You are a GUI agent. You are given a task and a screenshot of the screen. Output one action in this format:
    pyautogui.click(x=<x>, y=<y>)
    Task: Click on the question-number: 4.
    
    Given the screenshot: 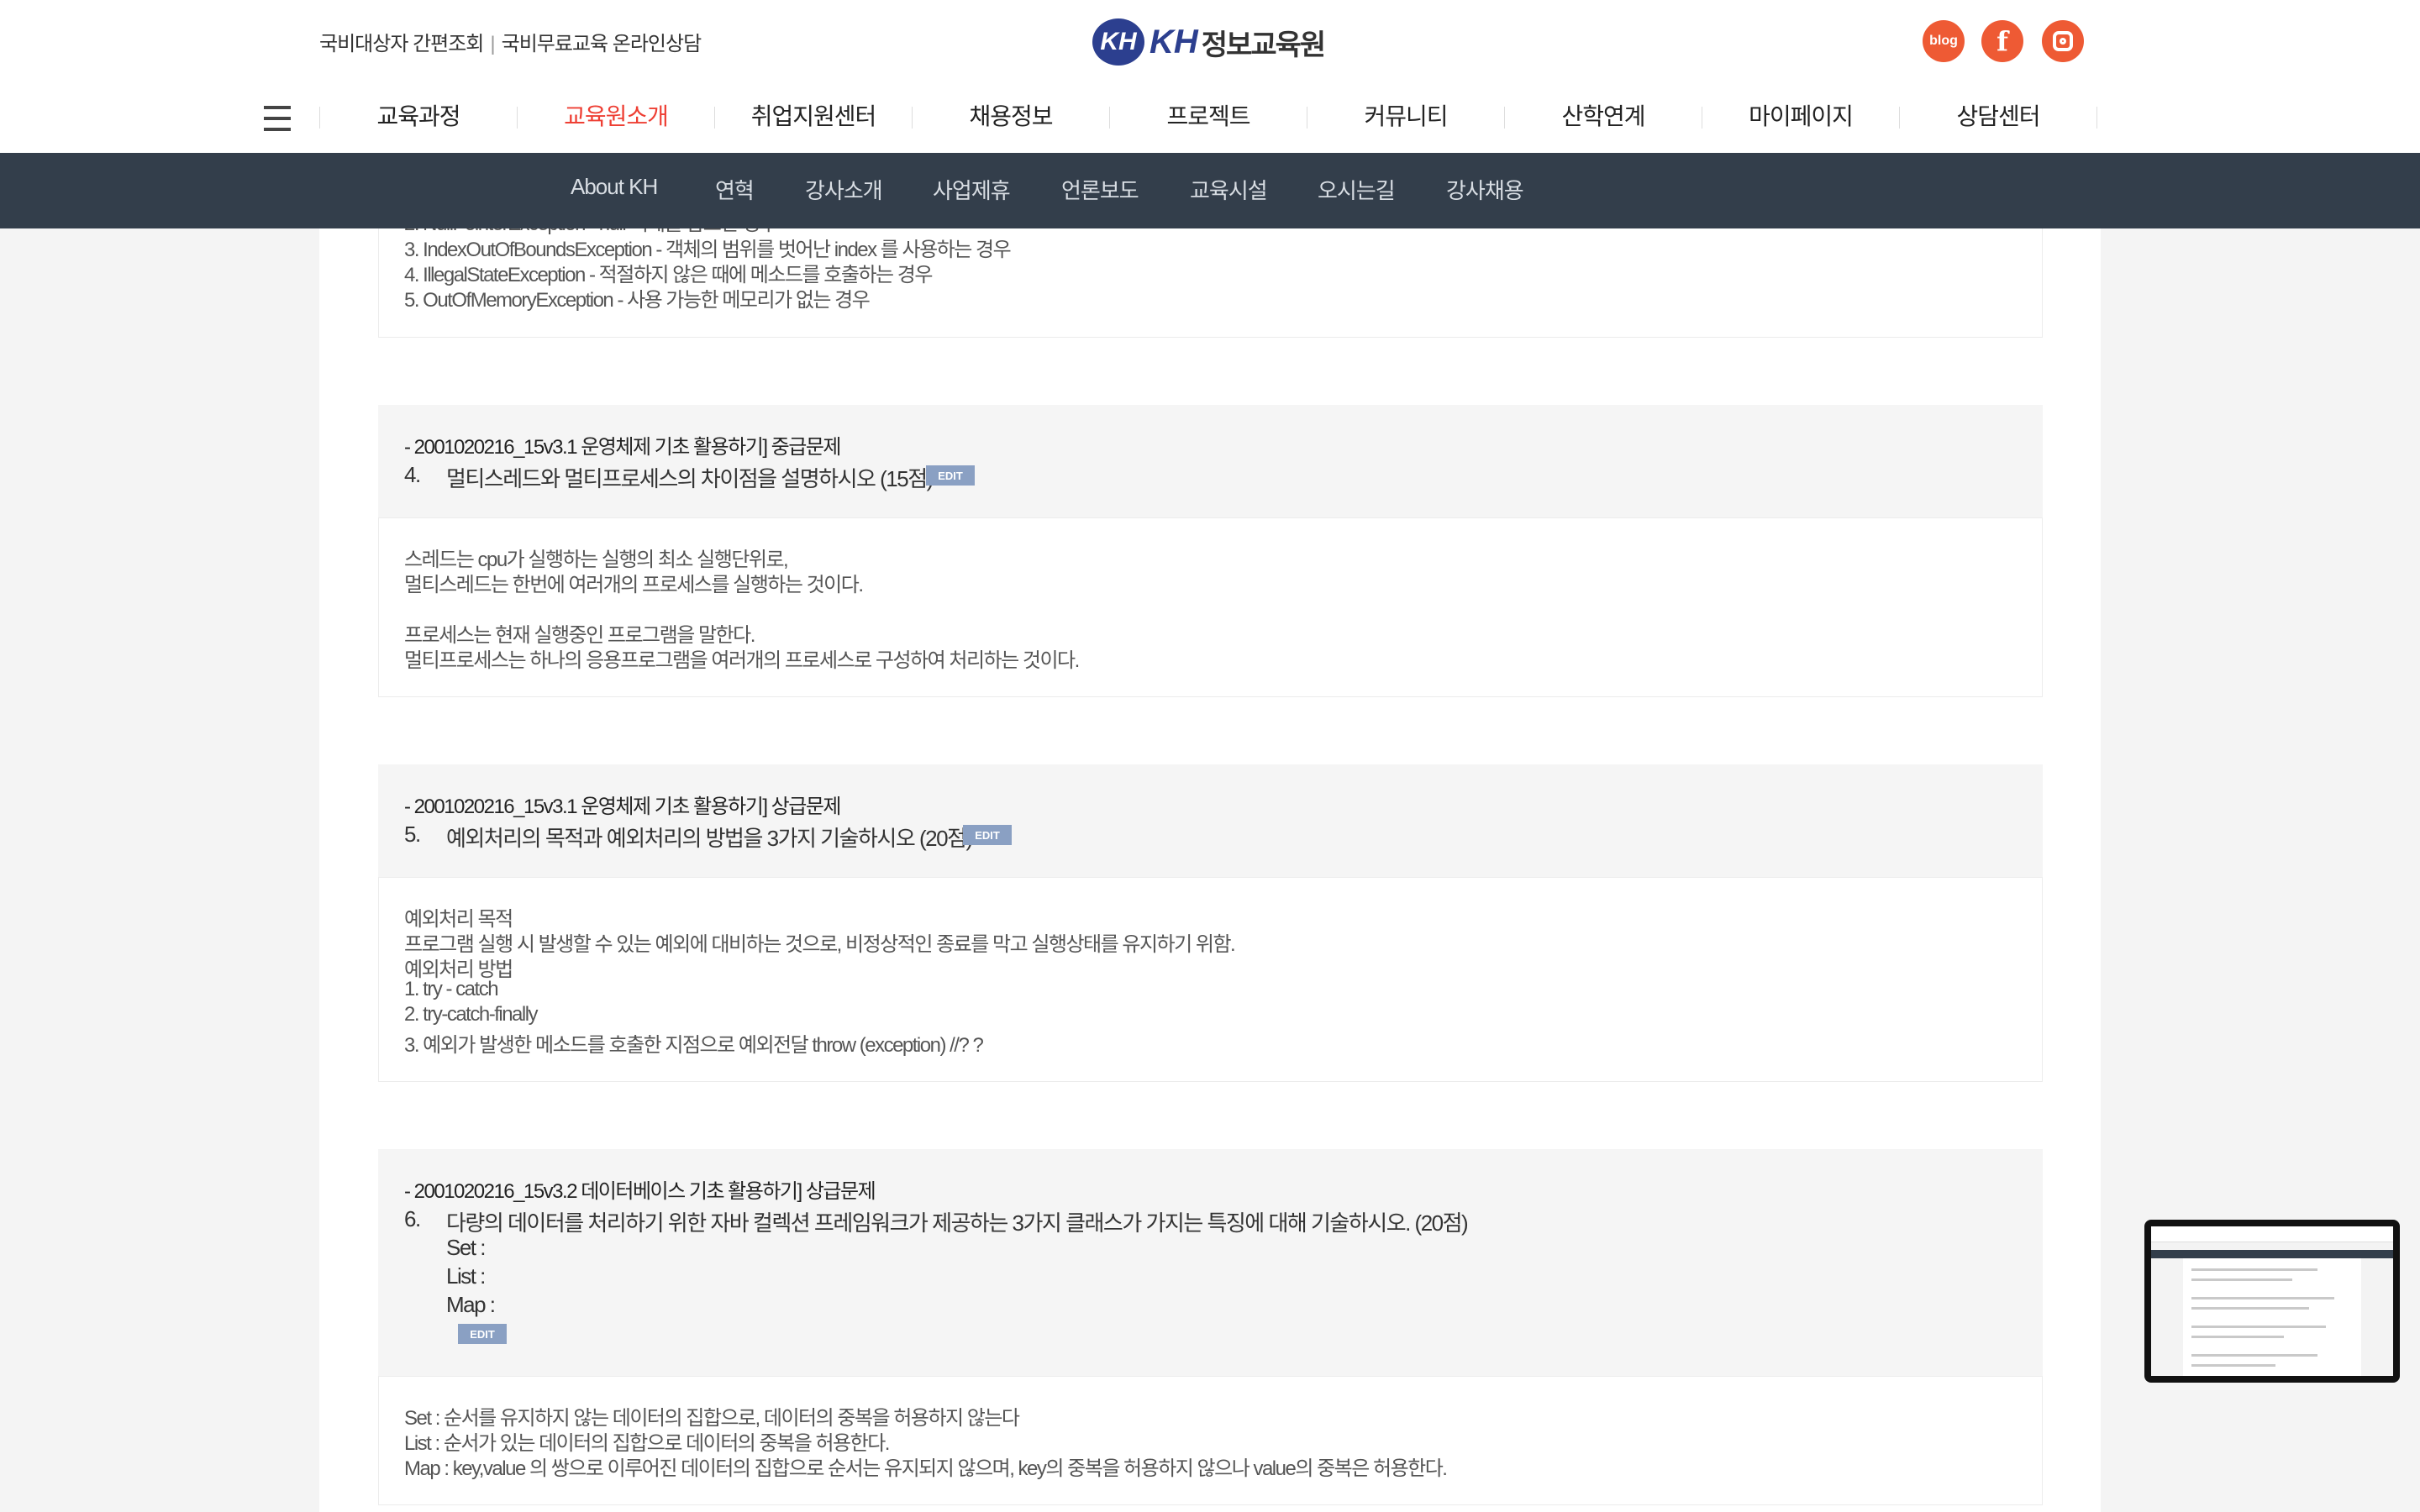 What is the action you would take?
    pyautogui.click(x=412, y=474)
    